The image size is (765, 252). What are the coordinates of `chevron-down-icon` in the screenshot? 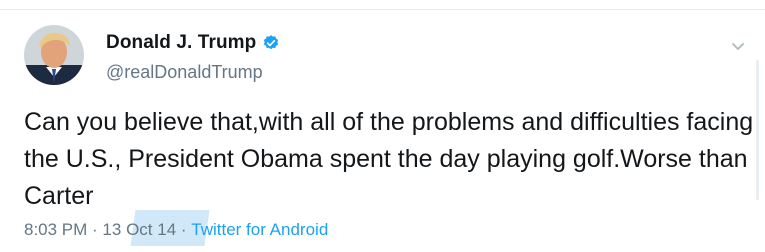 It's located at (738, 46).